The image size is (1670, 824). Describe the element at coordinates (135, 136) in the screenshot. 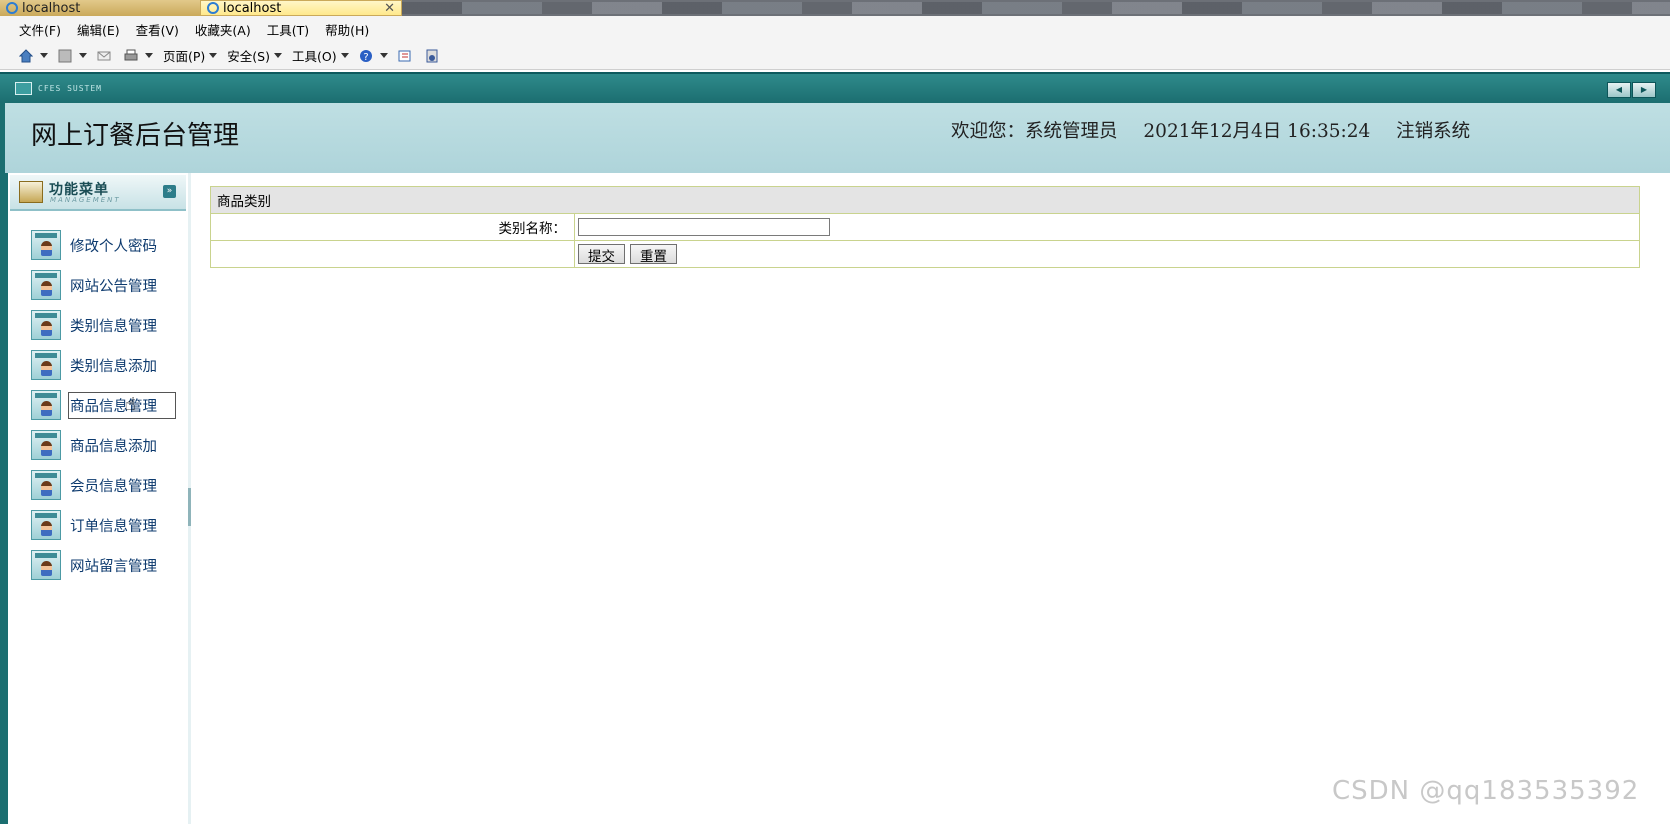

I see `page-title: 网上订餐后台管理` at that location.